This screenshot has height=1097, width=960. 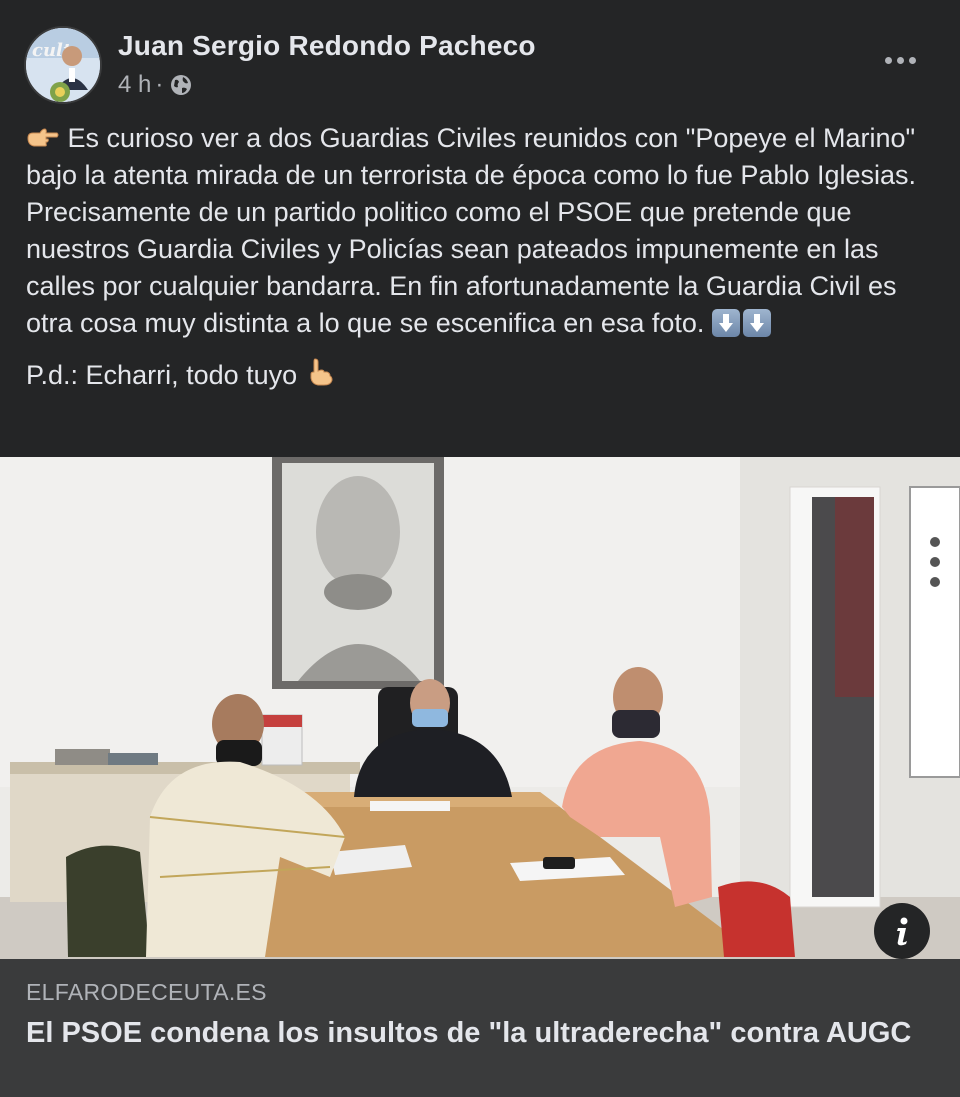 I want to click on pointing-down-emoji, so click(x=321, y=372).